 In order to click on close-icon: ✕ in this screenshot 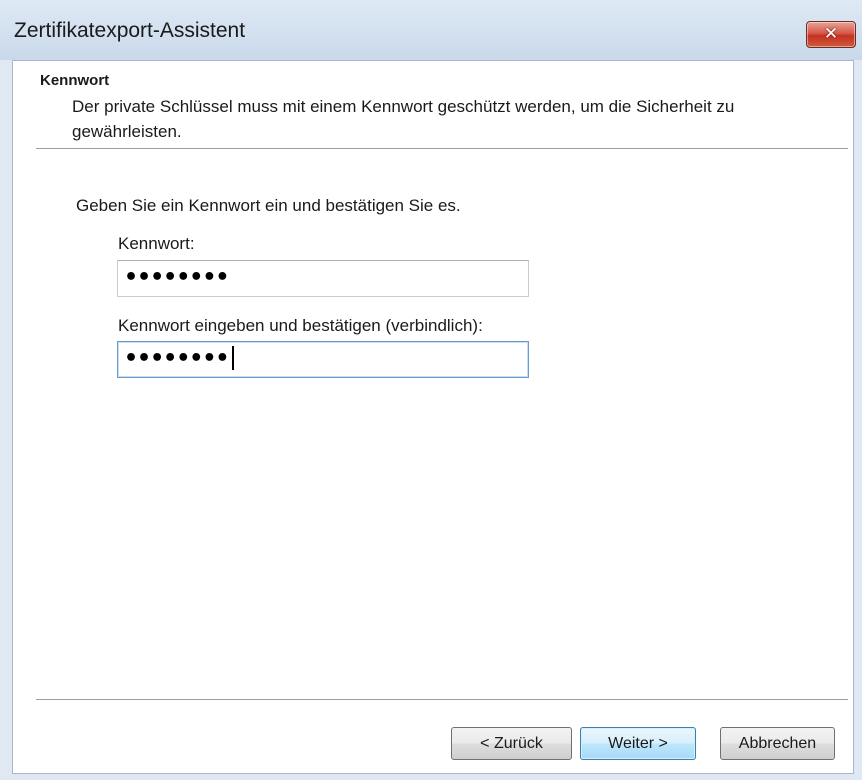, I will do `click(831, 34)`.